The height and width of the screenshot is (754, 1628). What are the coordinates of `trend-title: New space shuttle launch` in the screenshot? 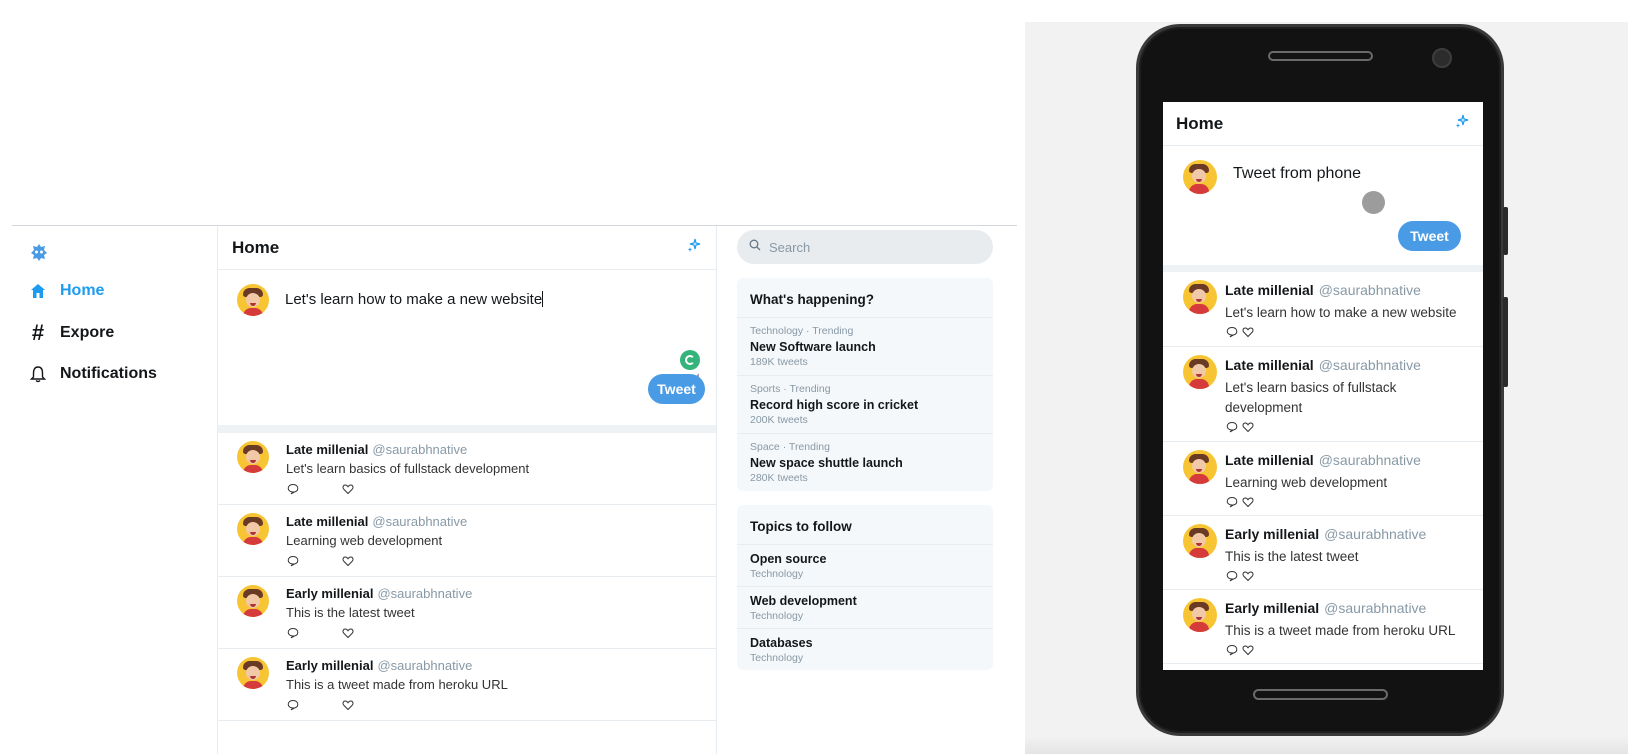 It's located at (826, 463).